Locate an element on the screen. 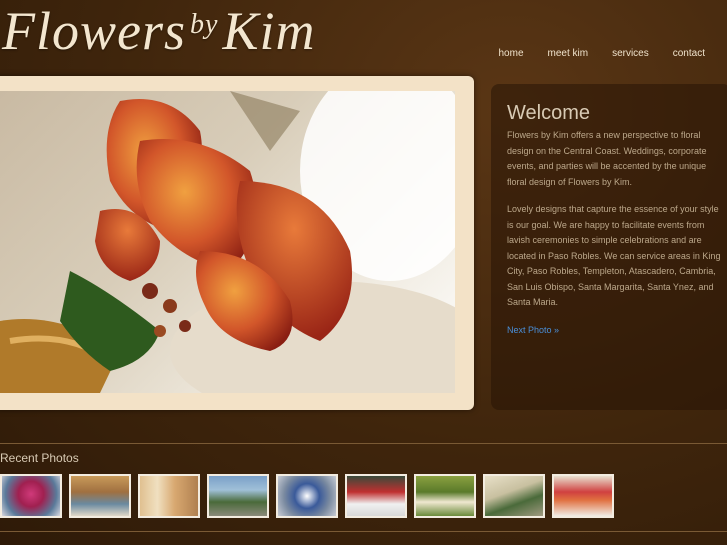  recent-photos-title: Recent Photos is located at coordinates (39, 458).